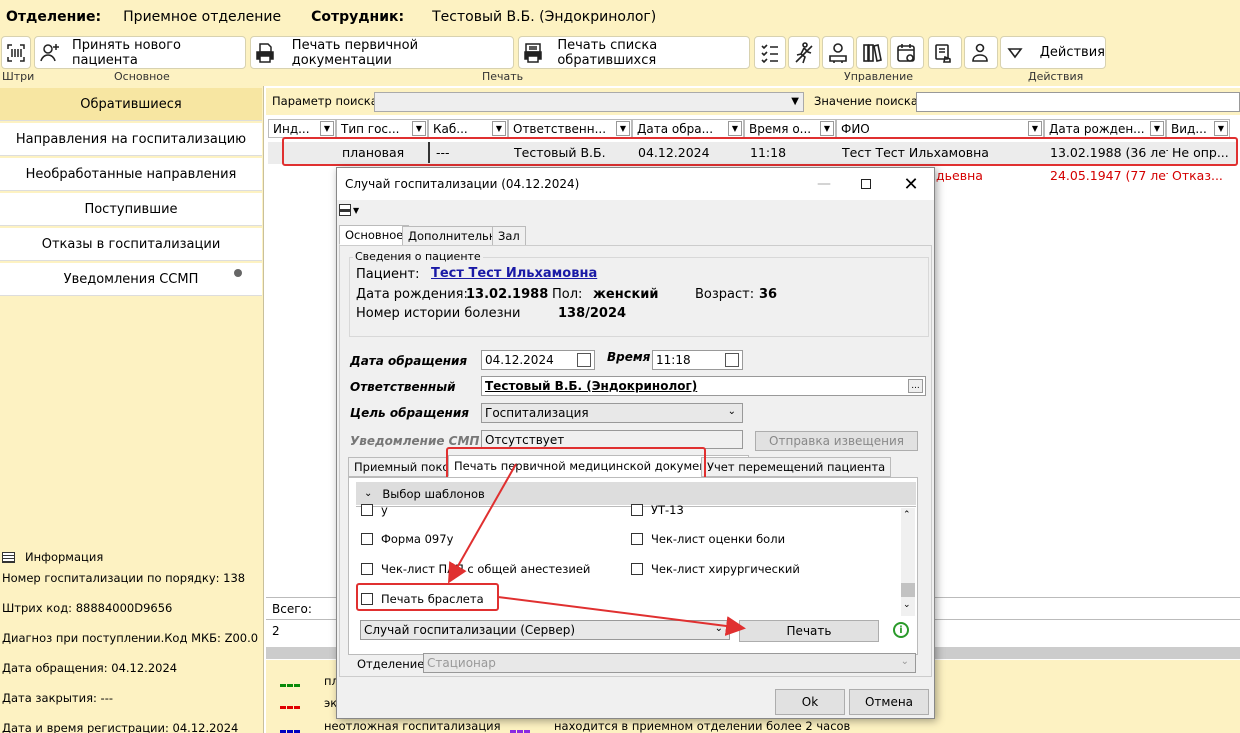 Image resolution: width=1240 pixels, height=733 pixels. Describe the element at coordinates (810, 702) in the screenshot. I see `ok-button: Ok` at that location.